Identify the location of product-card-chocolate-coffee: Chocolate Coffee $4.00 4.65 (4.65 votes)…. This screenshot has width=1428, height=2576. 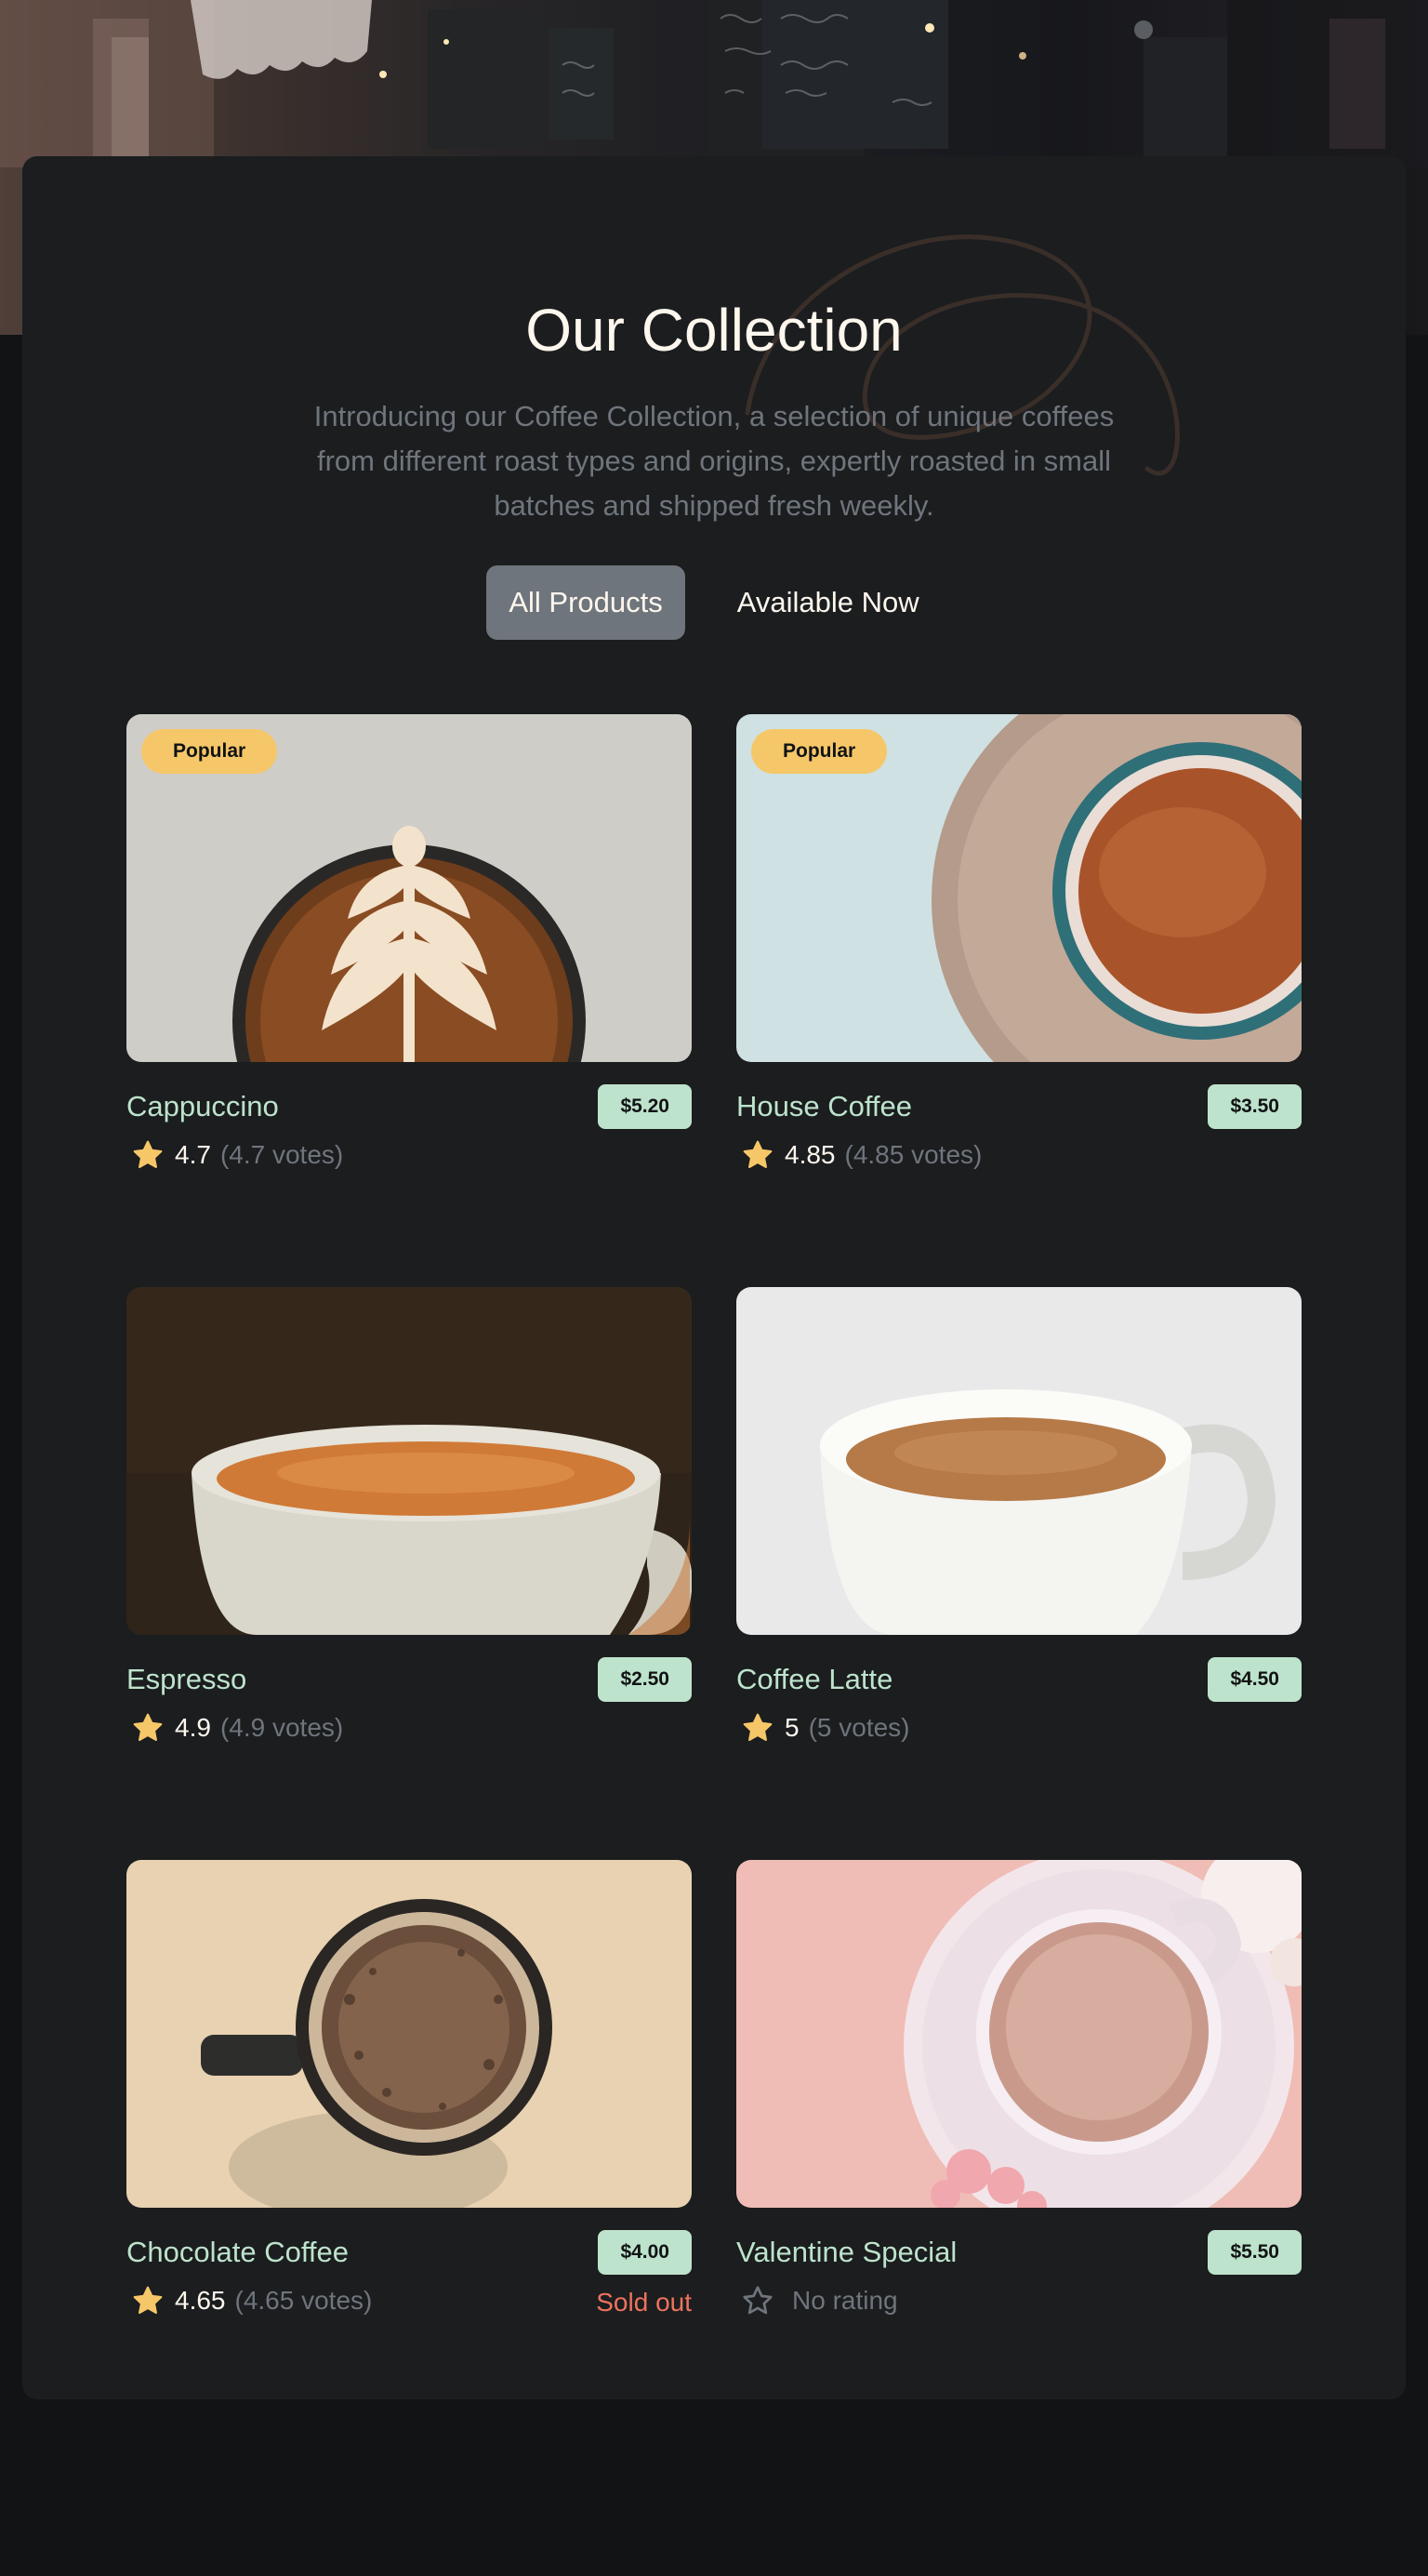
(409, 2102).